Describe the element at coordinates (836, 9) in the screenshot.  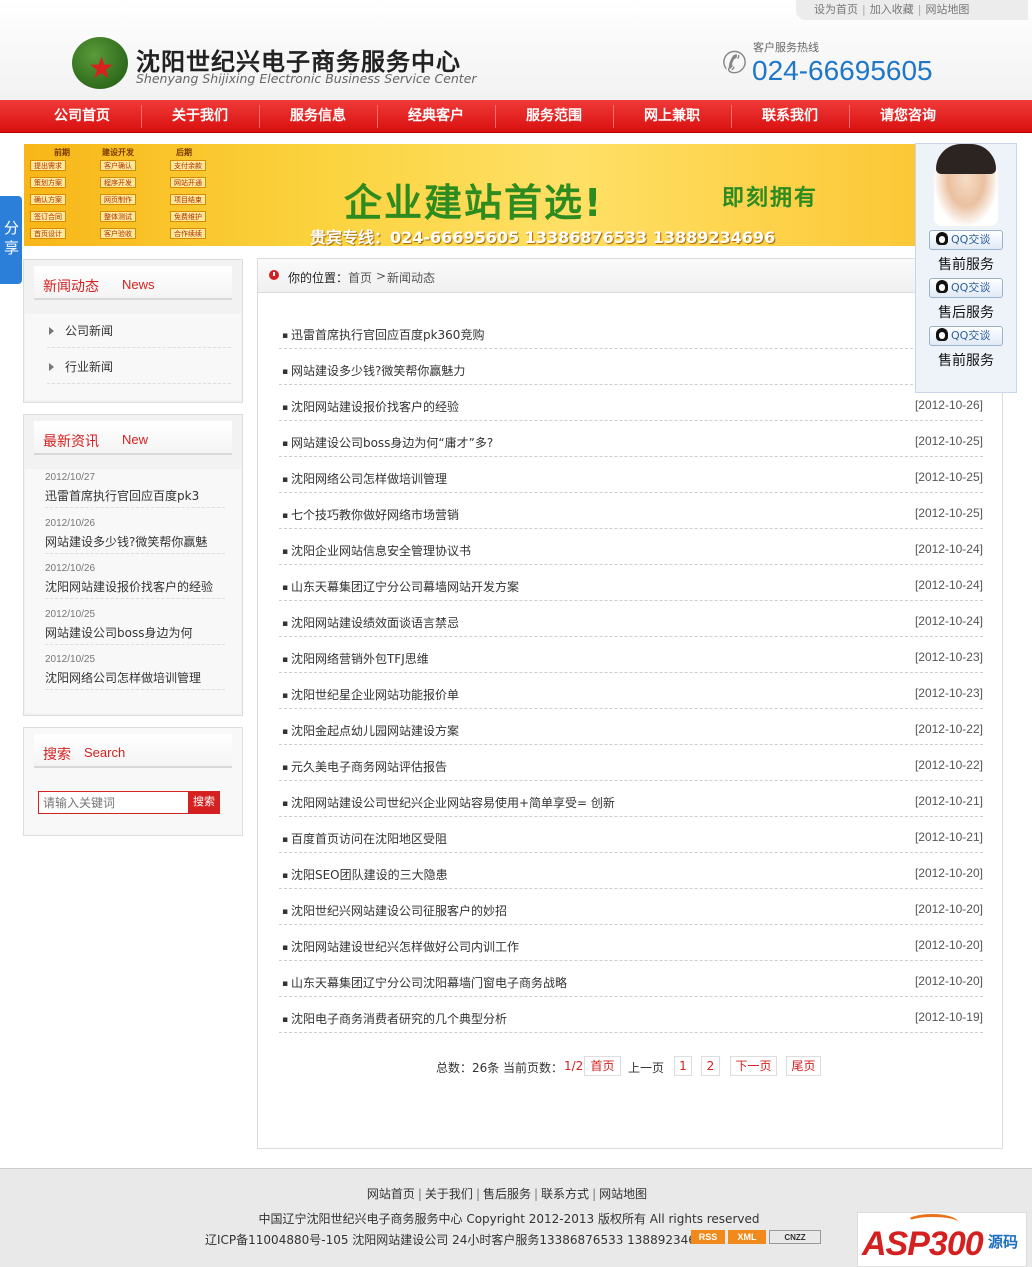
I see `set-homepage-link: 设为首页` at that location.